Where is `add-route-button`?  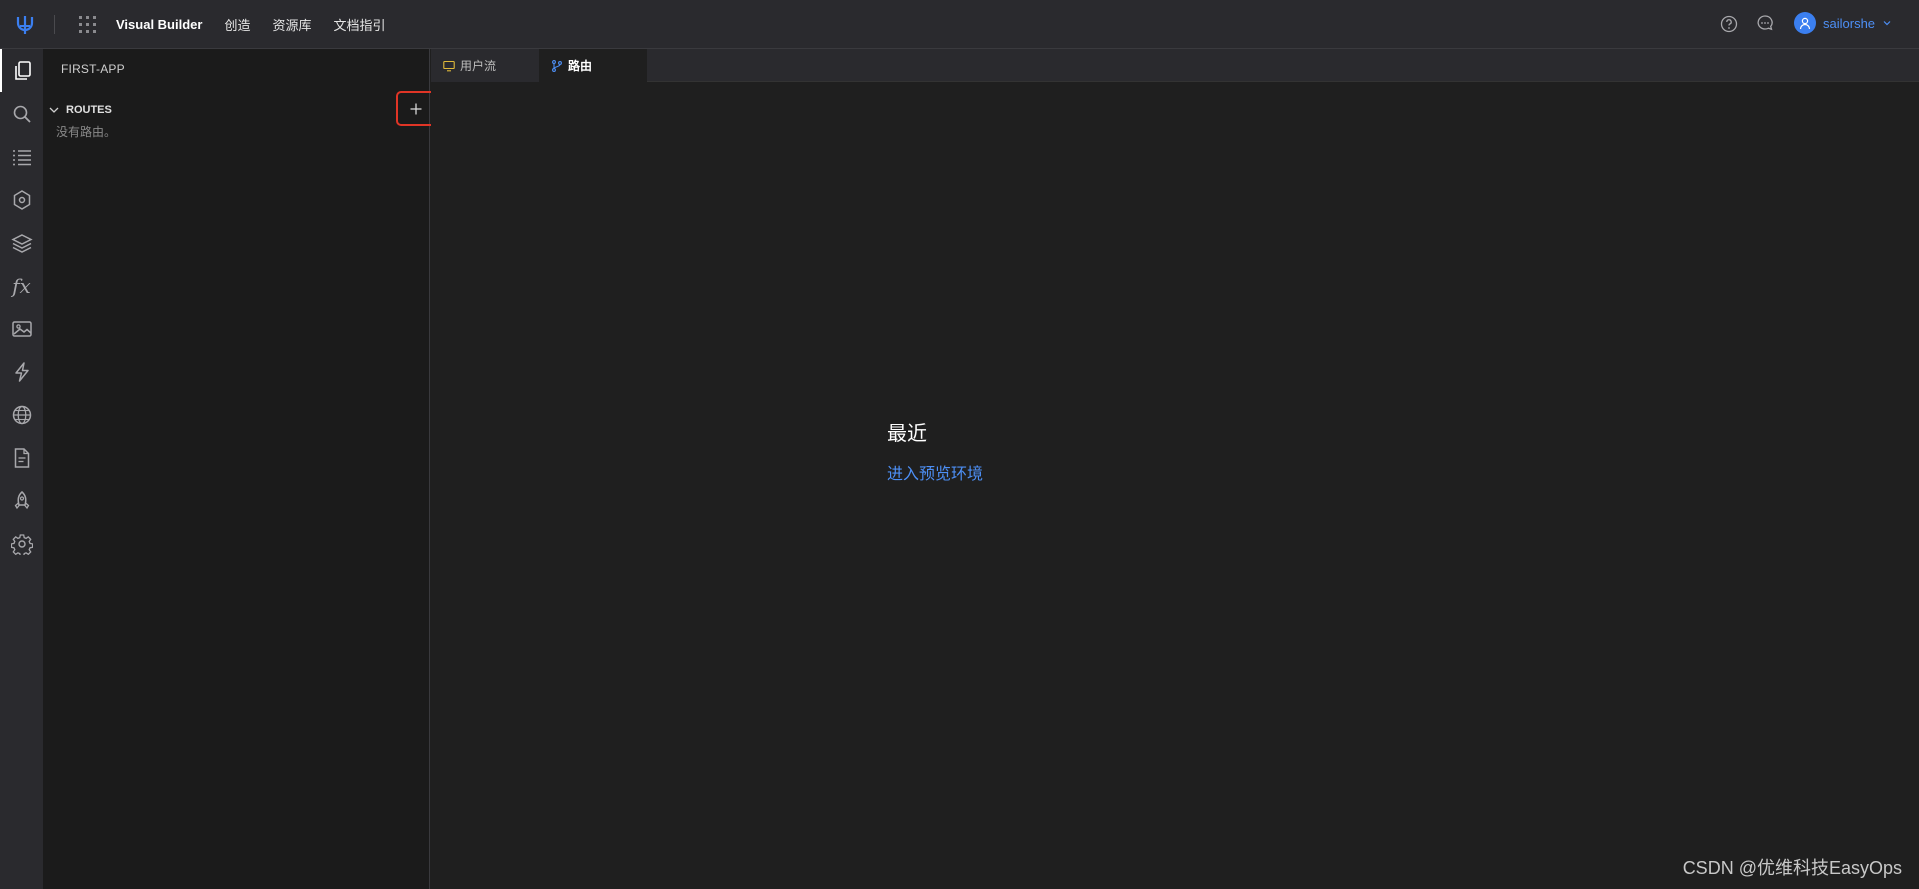
add-route-button is located at coordinates (416, 108).